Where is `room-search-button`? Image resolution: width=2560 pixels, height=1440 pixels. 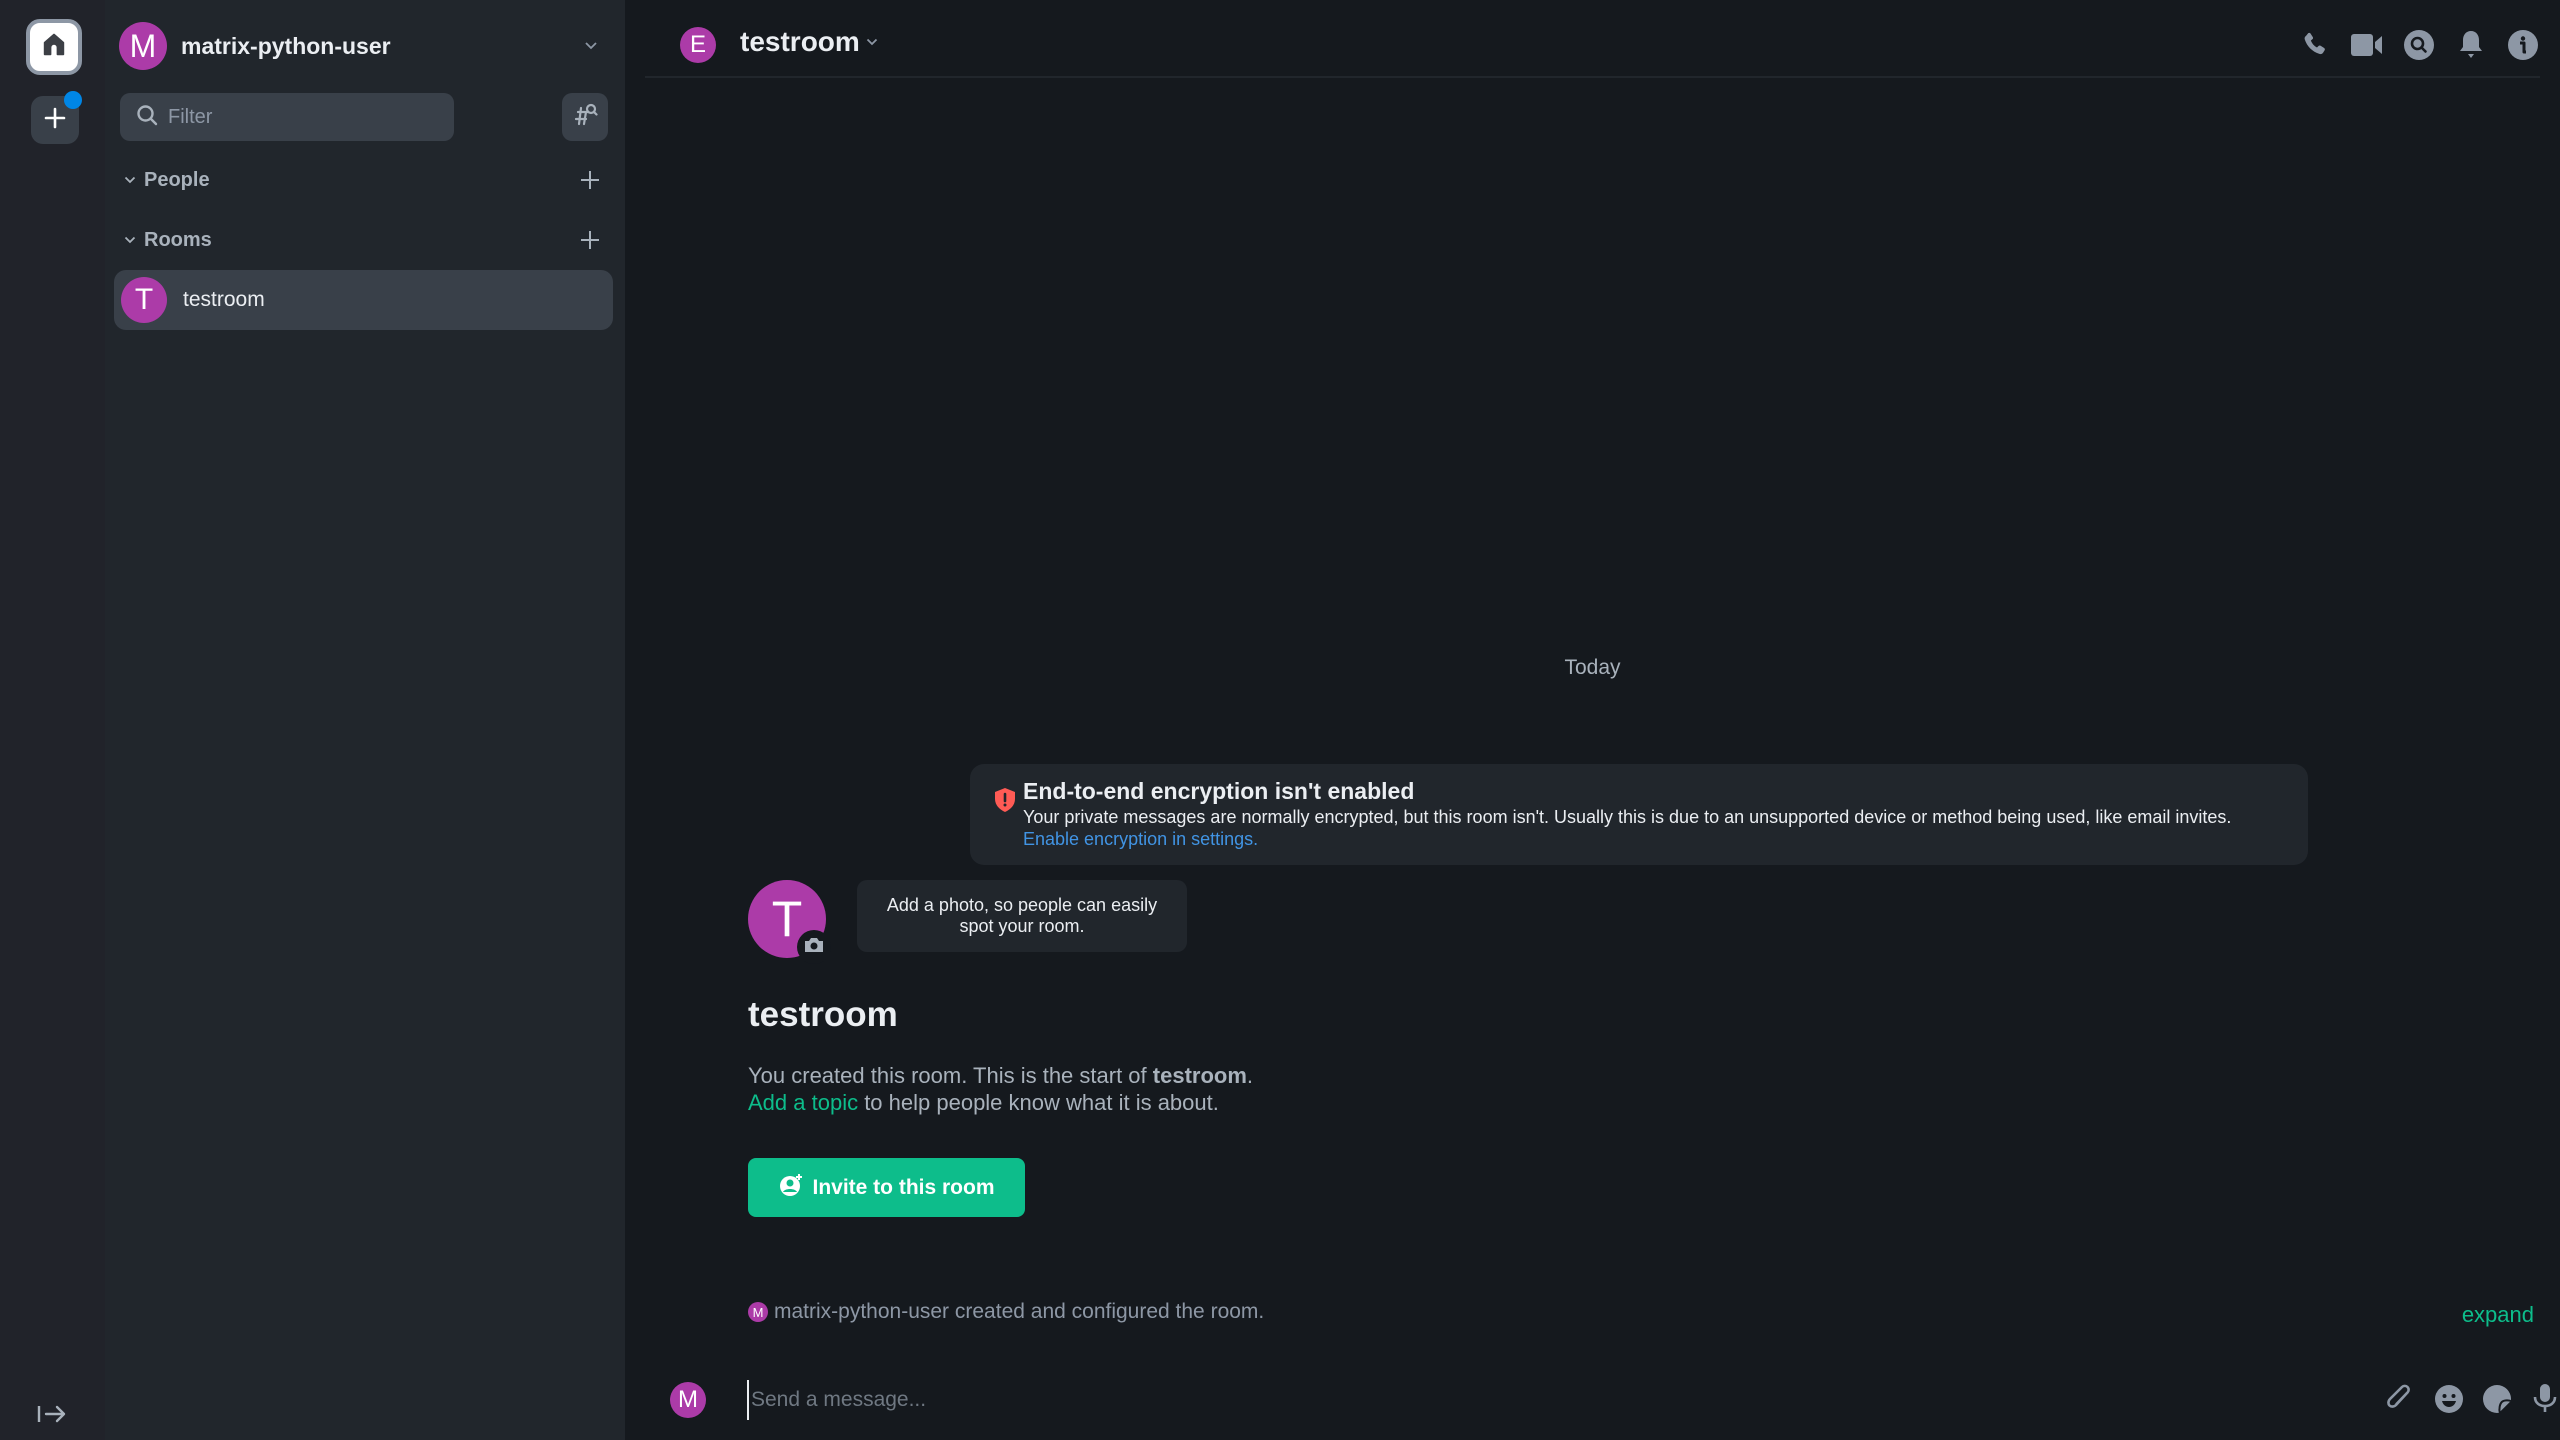
room-search-button is located at coordinates (2419, 45).